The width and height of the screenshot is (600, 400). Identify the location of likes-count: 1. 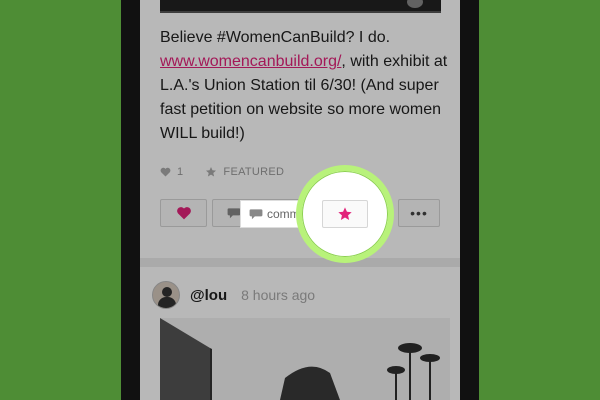
(180, 172).